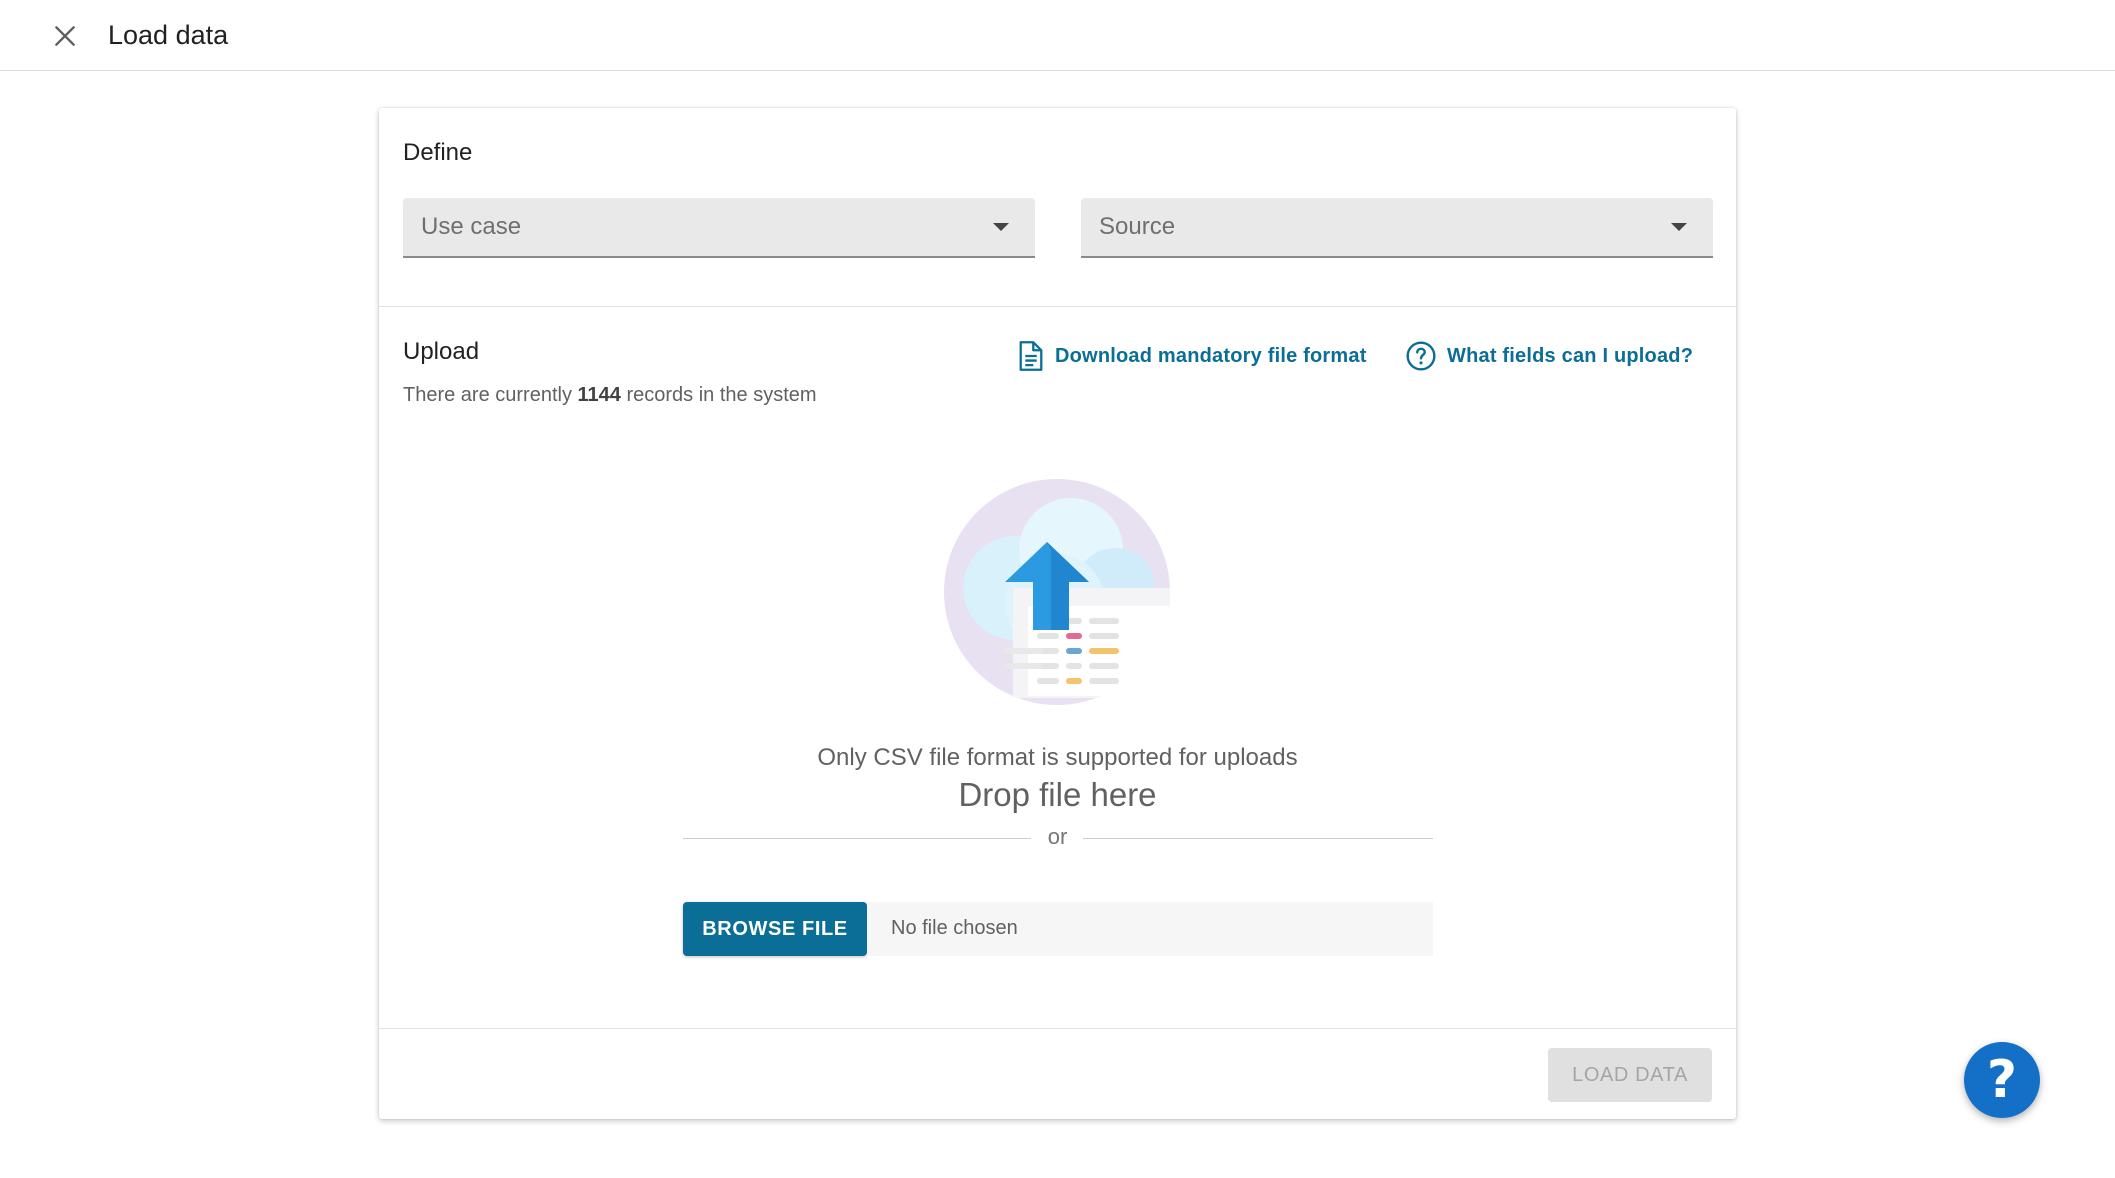 This screenshot has width=2115, height=1178. Describe the element at coordinates (1057, 592) in the screenshot. I see `upload-cloud-illustration` at that location.